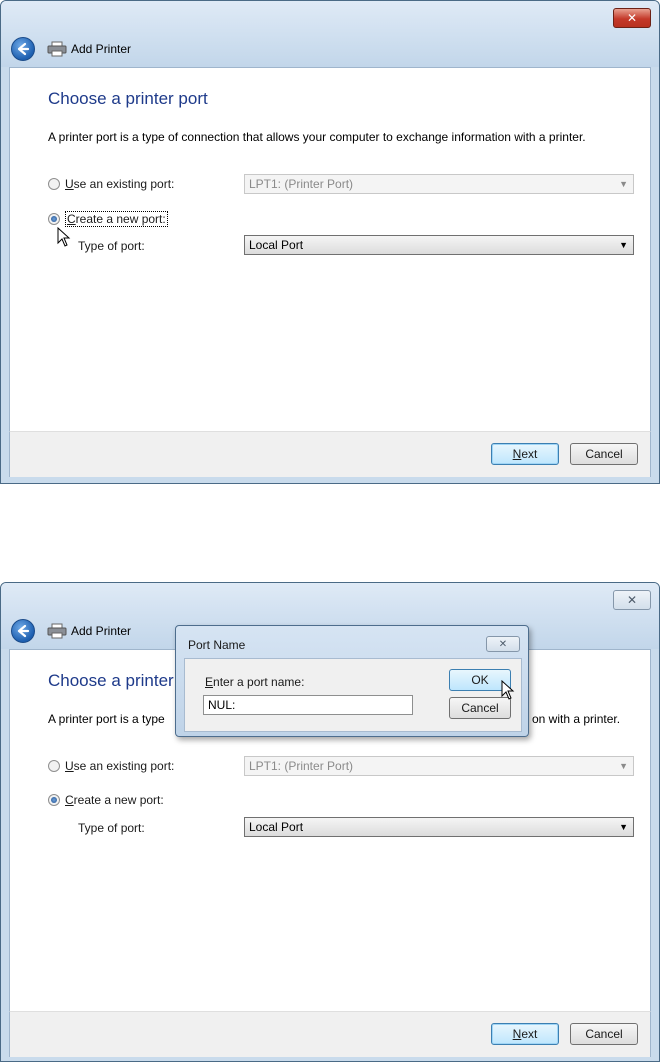 This screenshot has width=660, height=1063. I want to click on dialog-title: Port Name, so click(217, 645).